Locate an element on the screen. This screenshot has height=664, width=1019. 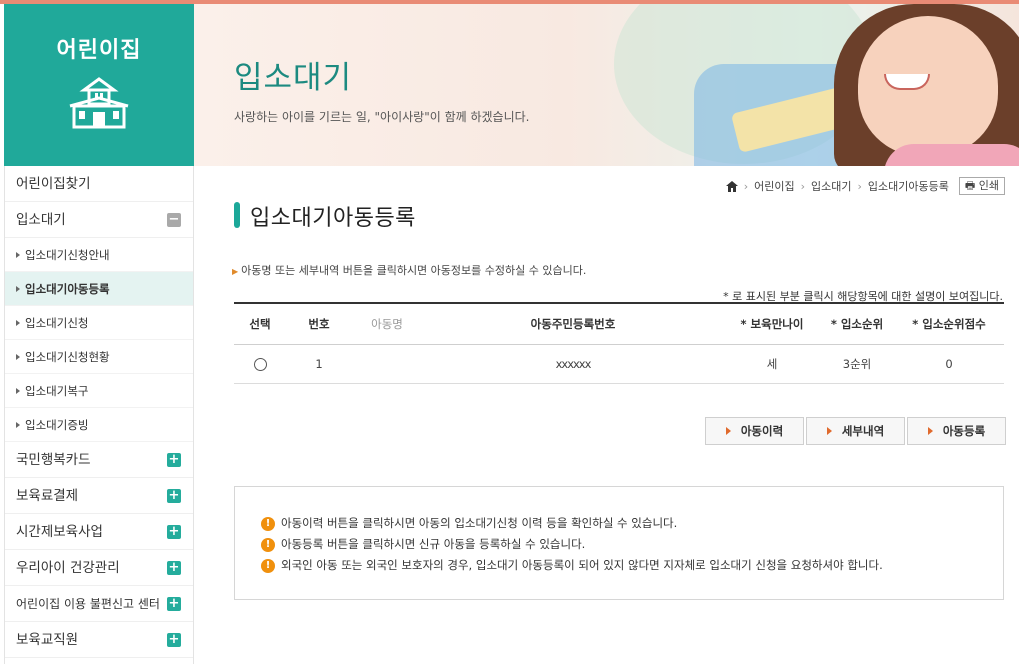
sidebar-item-label: 시간제보육사업 is located at coordinates (59, 532).